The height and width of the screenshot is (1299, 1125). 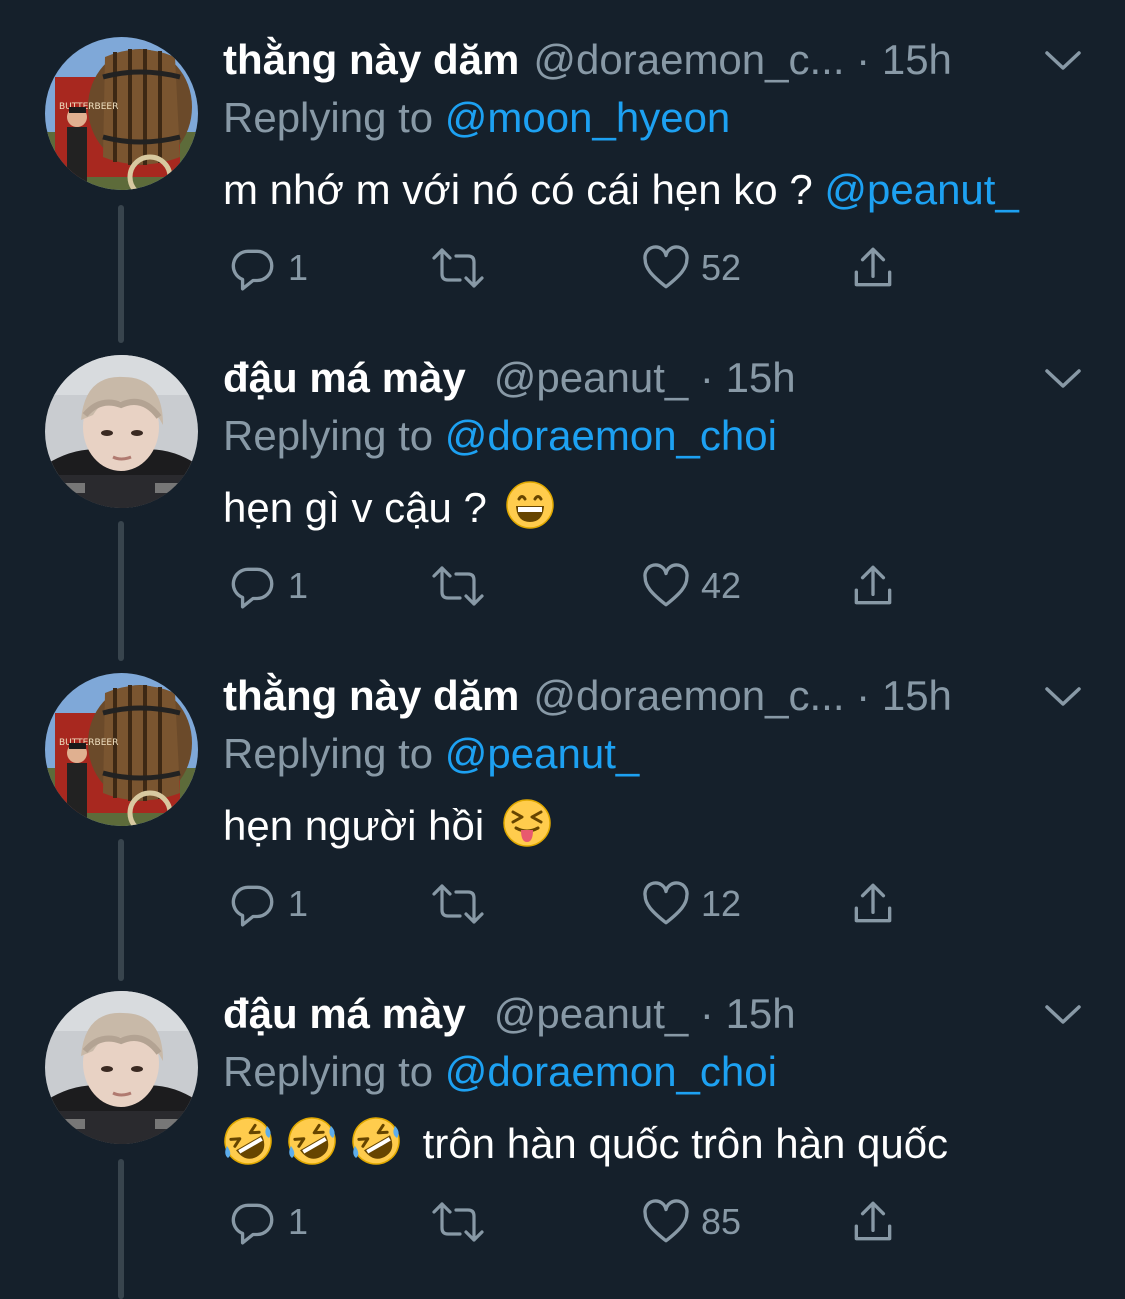 I want to click on like-count: 12, so click(x=721, y=903).